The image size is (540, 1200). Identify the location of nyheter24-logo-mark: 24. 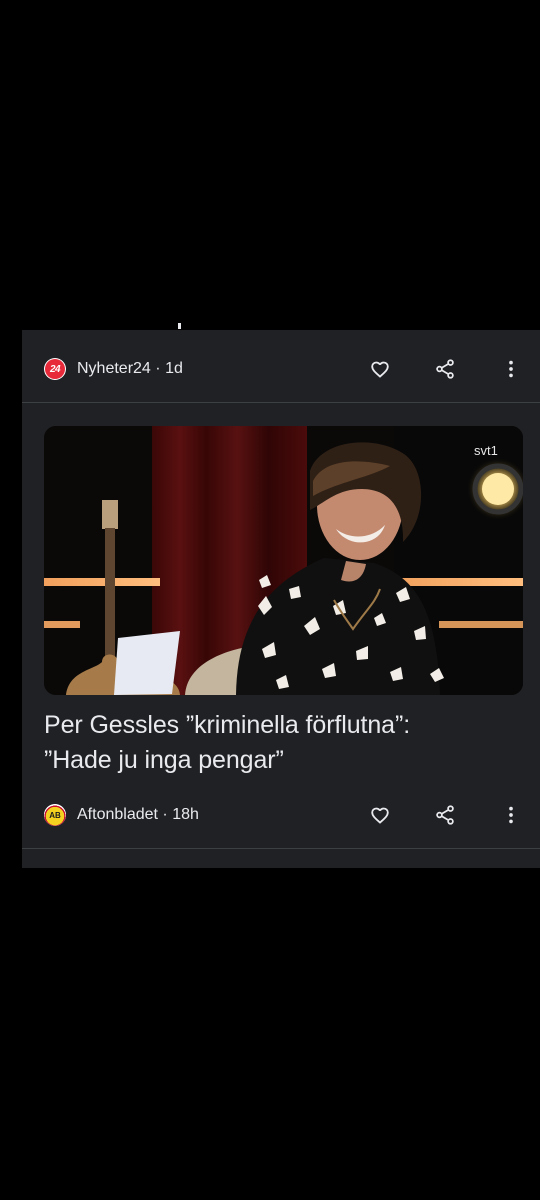
(55, 369).